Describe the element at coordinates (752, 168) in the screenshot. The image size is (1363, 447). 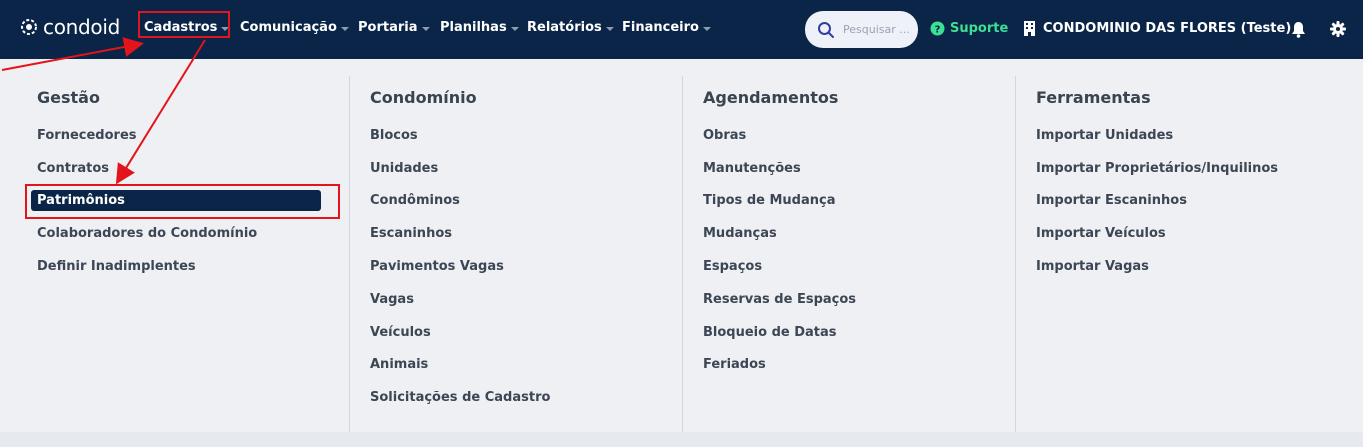
I see `menu-item-manutencoes: Manutenções` at that location.